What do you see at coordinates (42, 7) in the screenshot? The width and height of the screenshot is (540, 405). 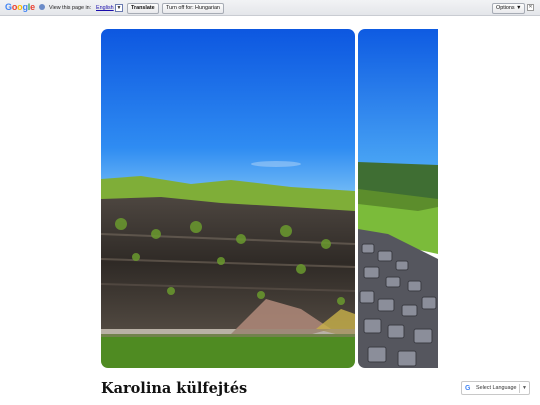 I see `info-icon` at bounding box center [42, 7].